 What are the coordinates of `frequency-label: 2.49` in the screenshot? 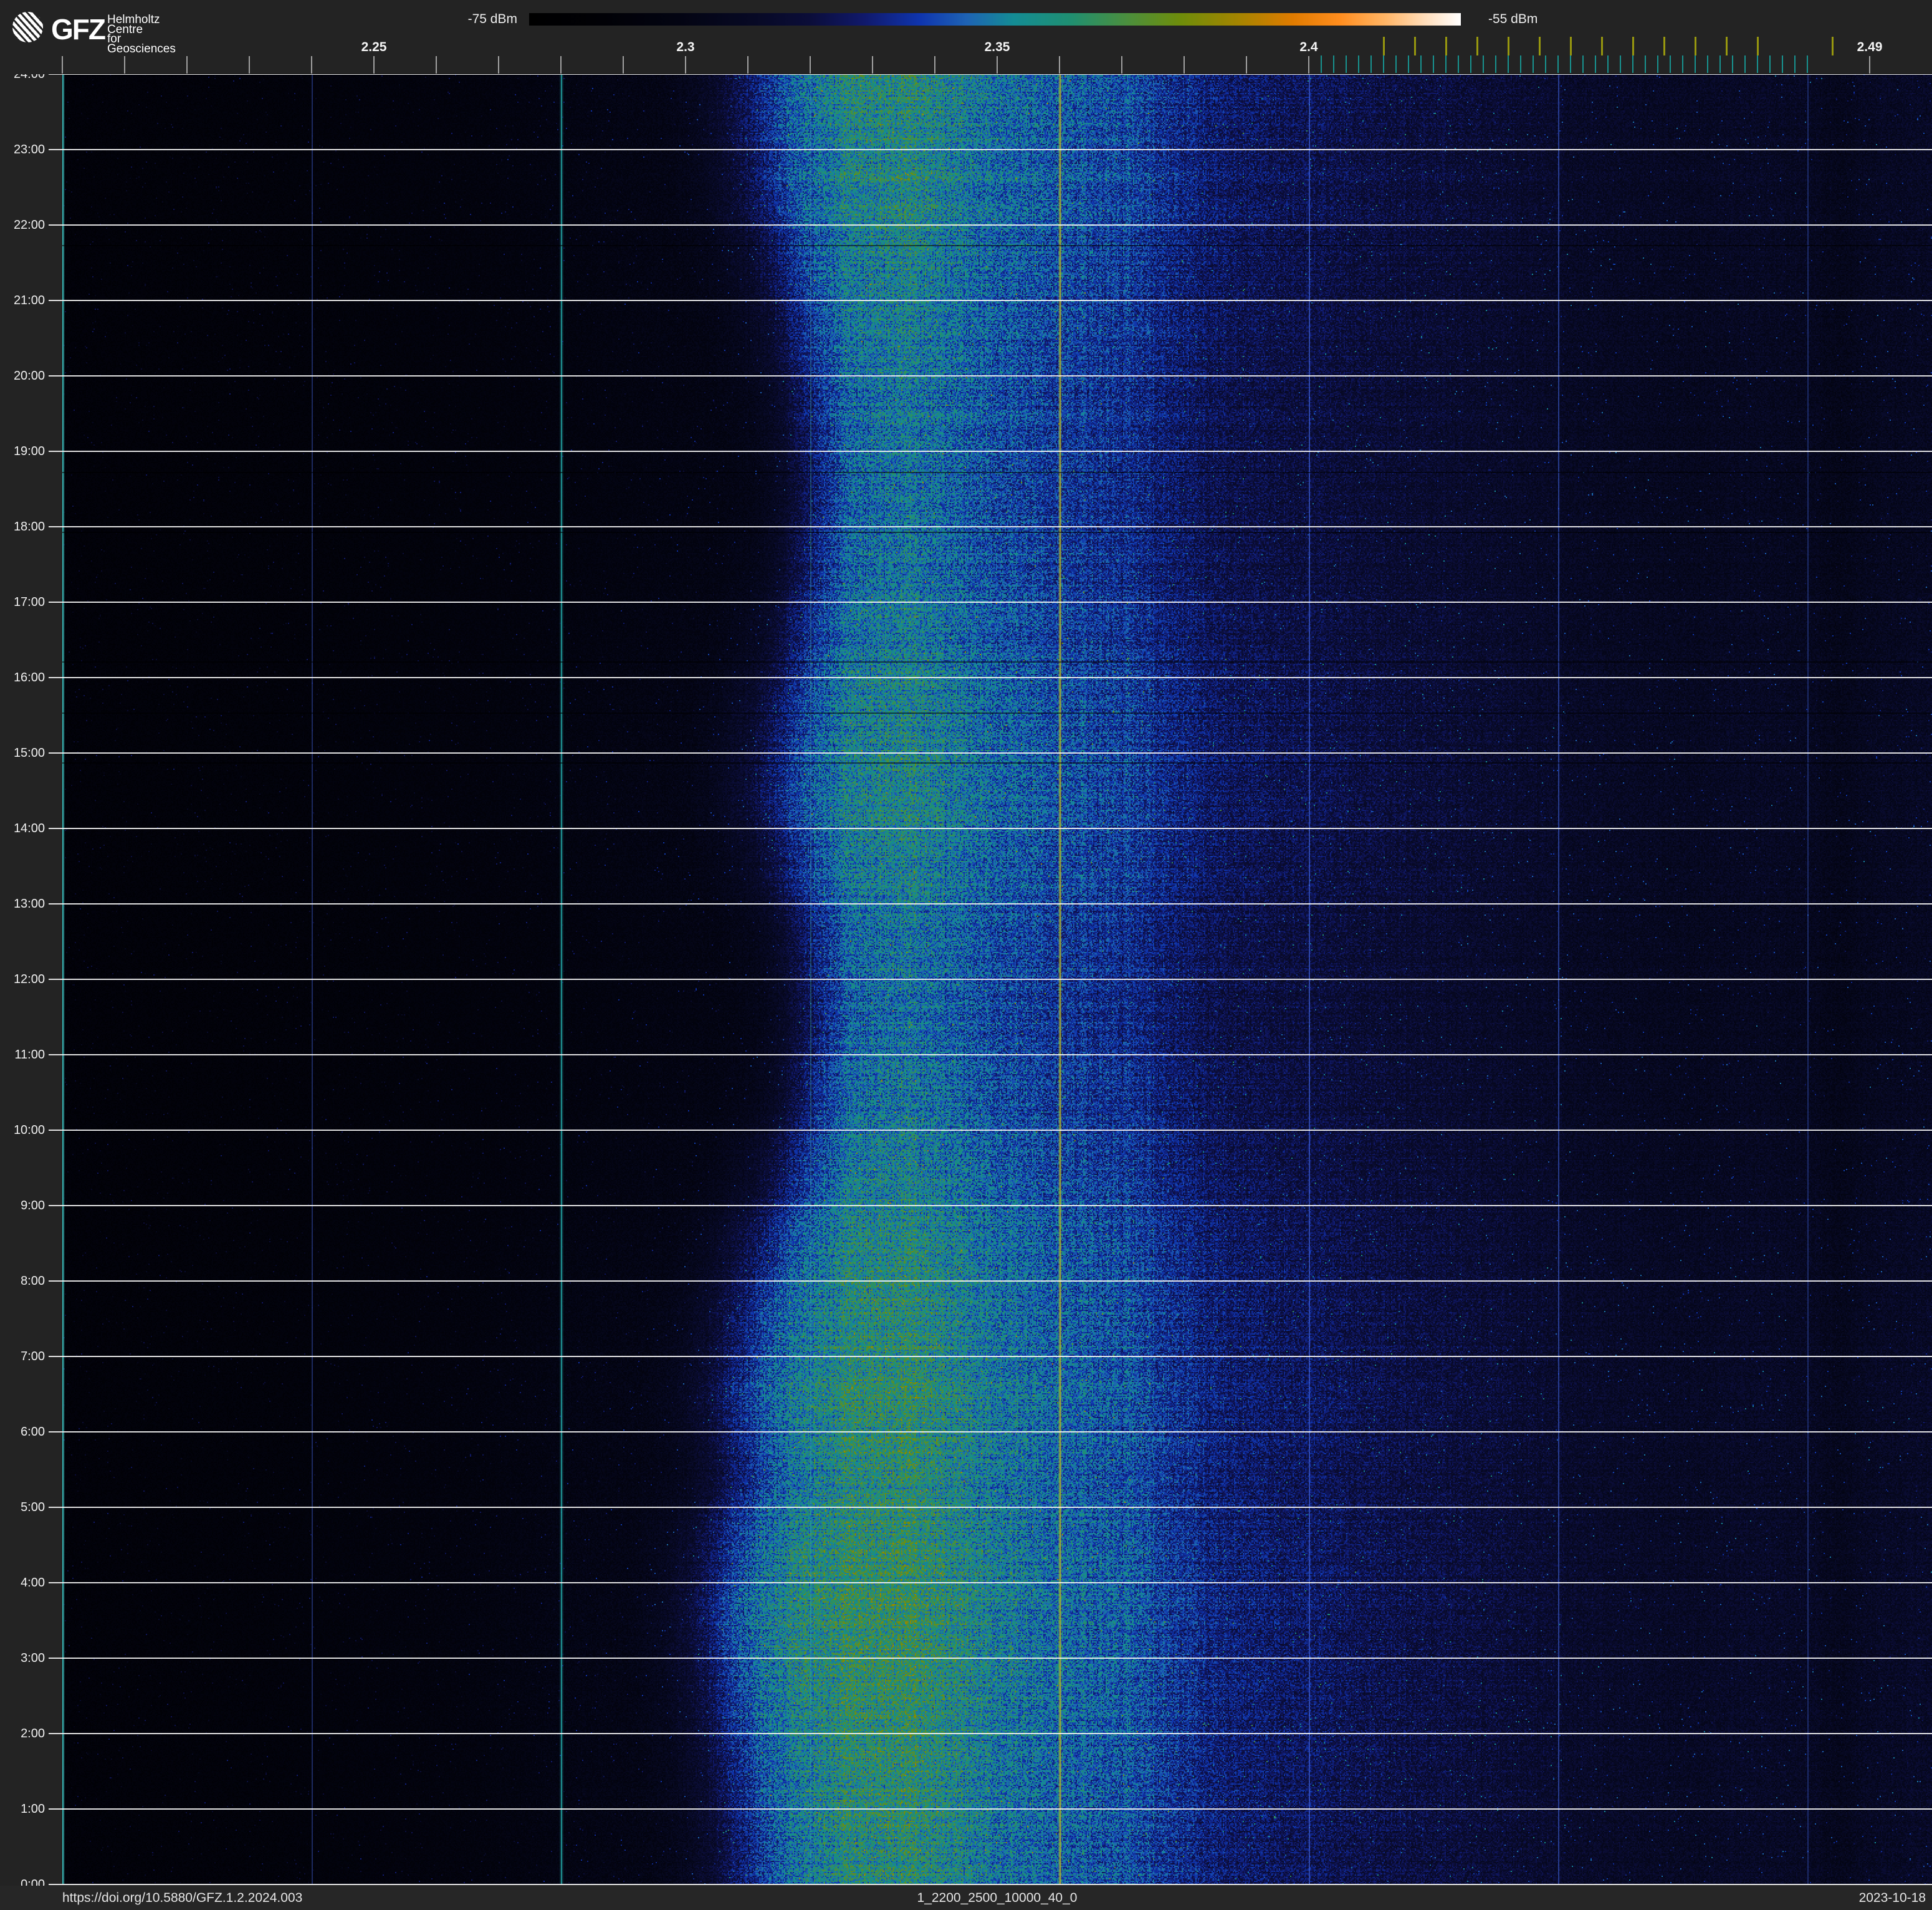 It's located at (1870, 47).